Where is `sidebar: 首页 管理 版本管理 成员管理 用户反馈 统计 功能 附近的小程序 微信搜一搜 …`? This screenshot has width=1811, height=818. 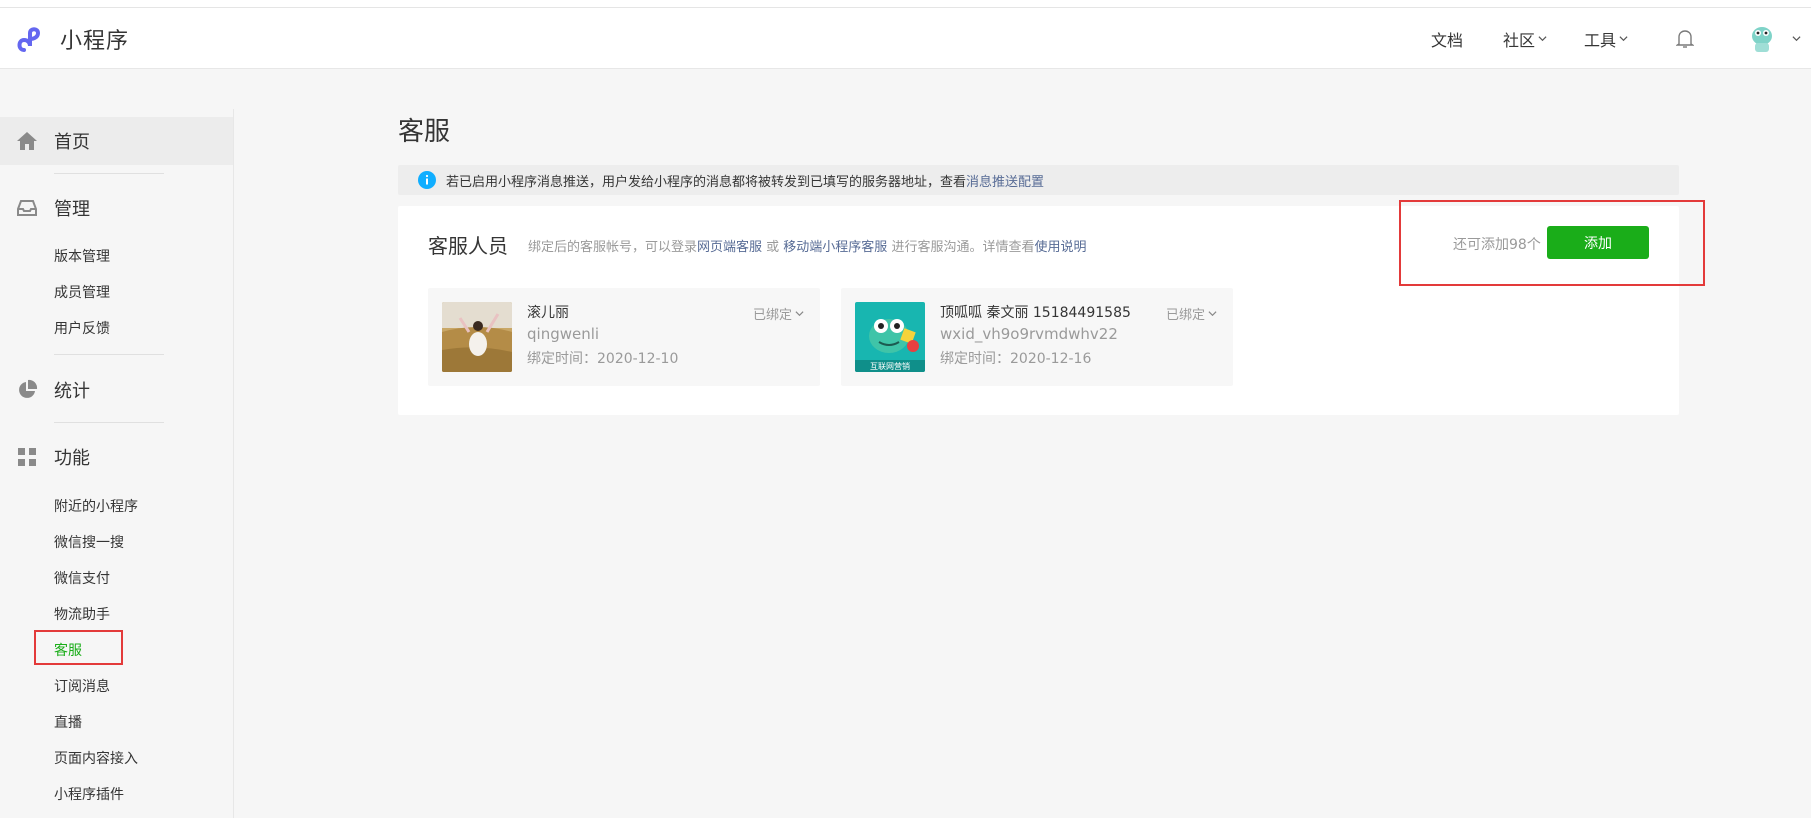
sidebar: 首页 管理 版本管理 成员管理 用户反馈 统计 功能 附近的小程序 微信搜一搜 … is located at coordinates (117, 463).